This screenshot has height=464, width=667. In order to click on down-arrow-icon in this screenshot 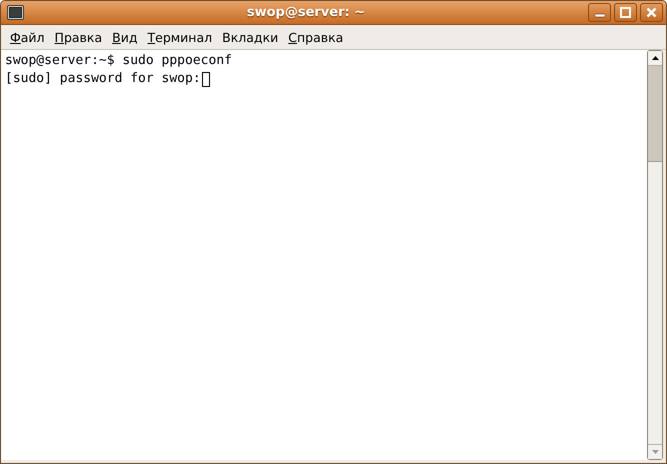, I will do `click(655, 452)`.